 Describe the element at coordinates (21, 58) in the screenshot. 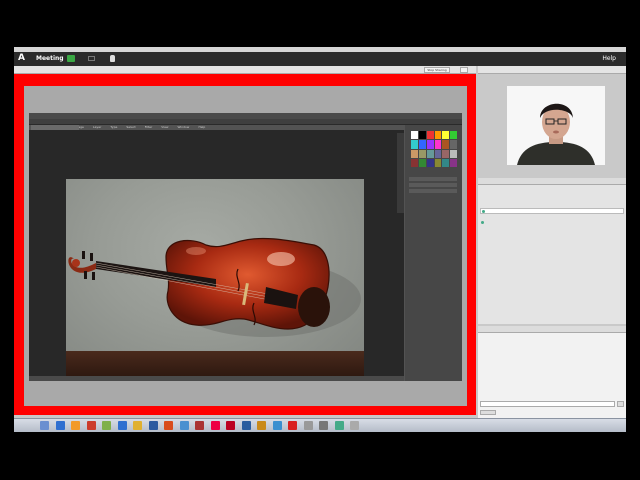

I see `adobe-logo: A` at that location.